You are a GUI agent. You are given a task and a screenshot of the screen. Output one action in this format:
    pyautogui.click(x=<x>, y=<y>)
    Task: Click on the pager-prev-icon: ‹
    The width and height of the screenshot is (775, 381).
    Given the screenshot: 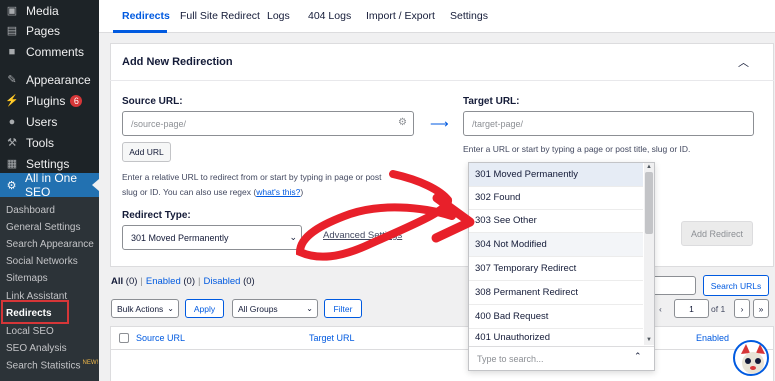 What is the action you would take?
    pyautogui.click(x=660, y=309)
    